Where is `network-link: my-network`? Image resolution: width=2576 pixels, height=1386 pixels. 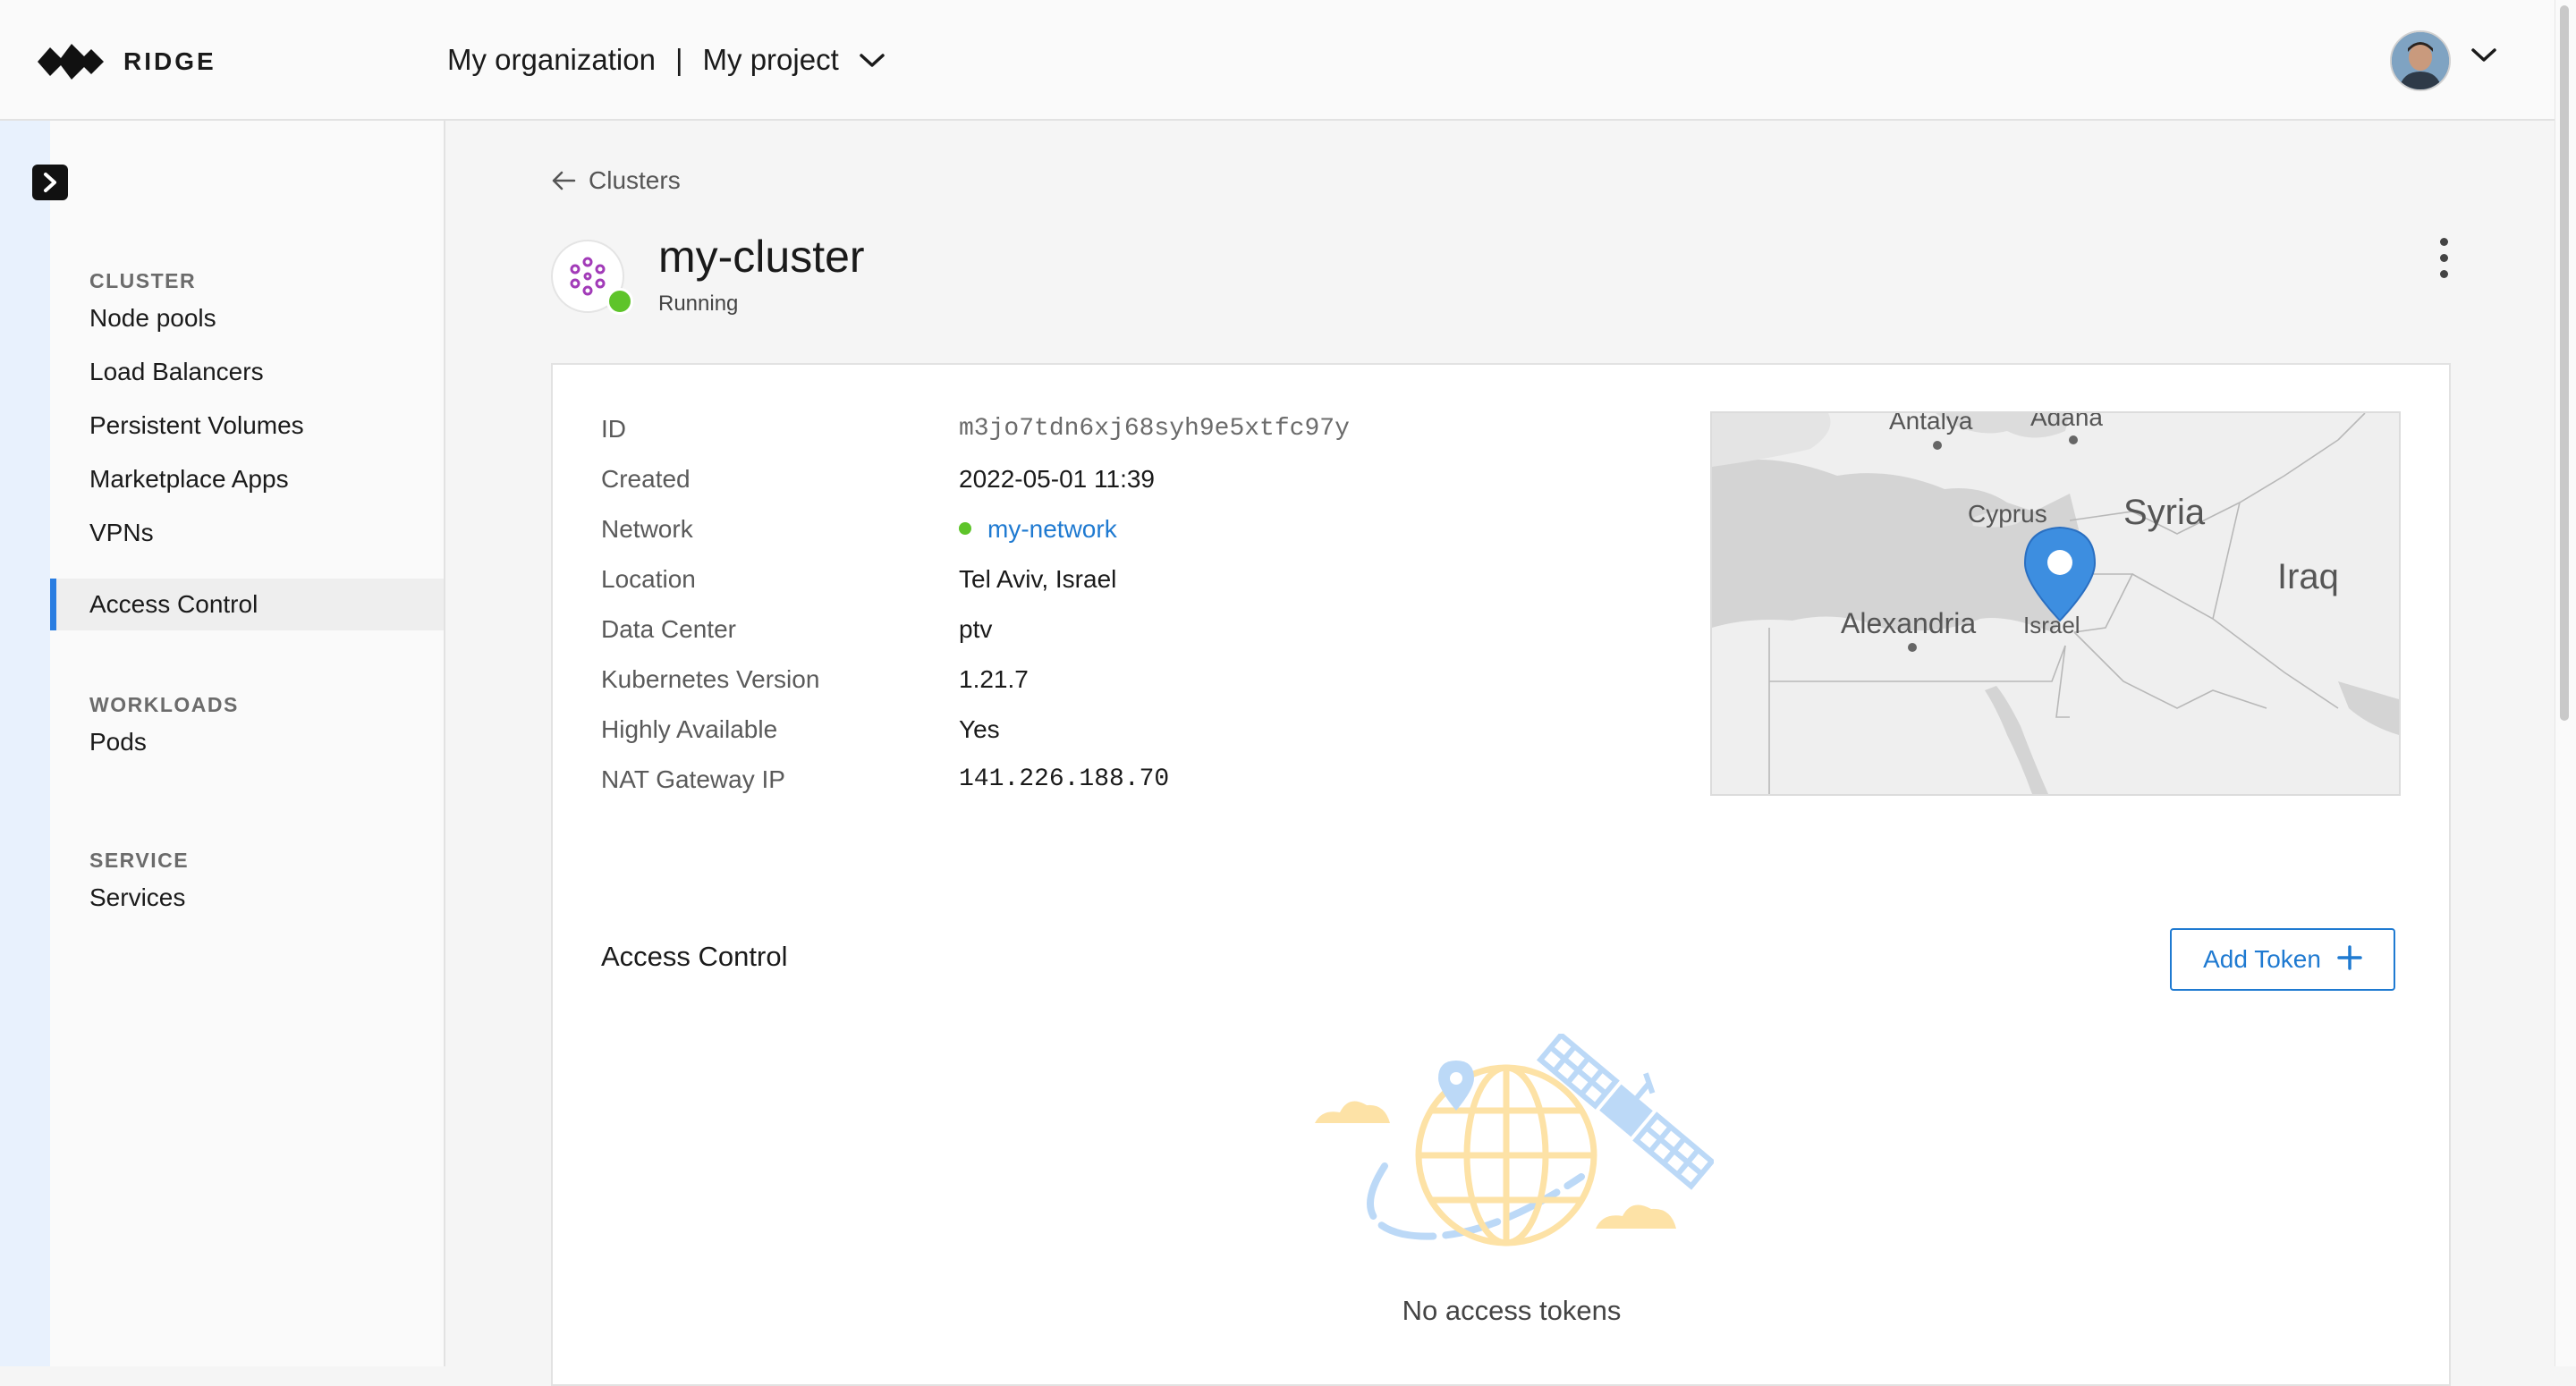 network-link: my-network is located at coordinates (1052, 529).